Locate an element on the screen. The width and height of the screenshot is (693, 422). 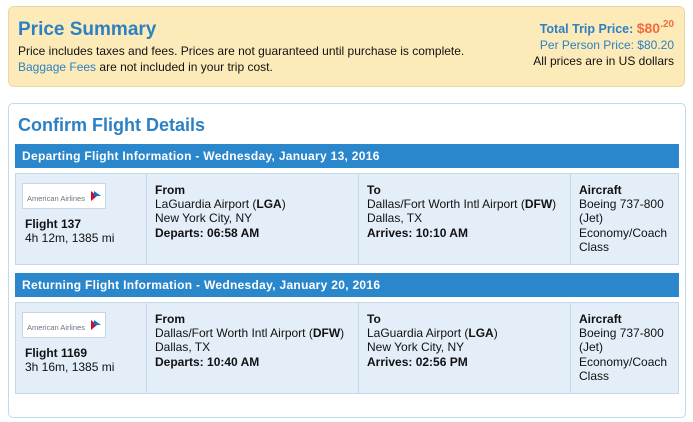
per-person-price-amount: $80.20 is located at coordinates (655, 45).